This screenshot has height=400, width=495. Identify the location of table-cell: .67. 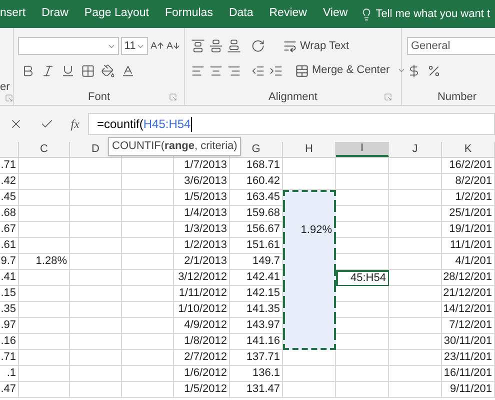
(9, 230).